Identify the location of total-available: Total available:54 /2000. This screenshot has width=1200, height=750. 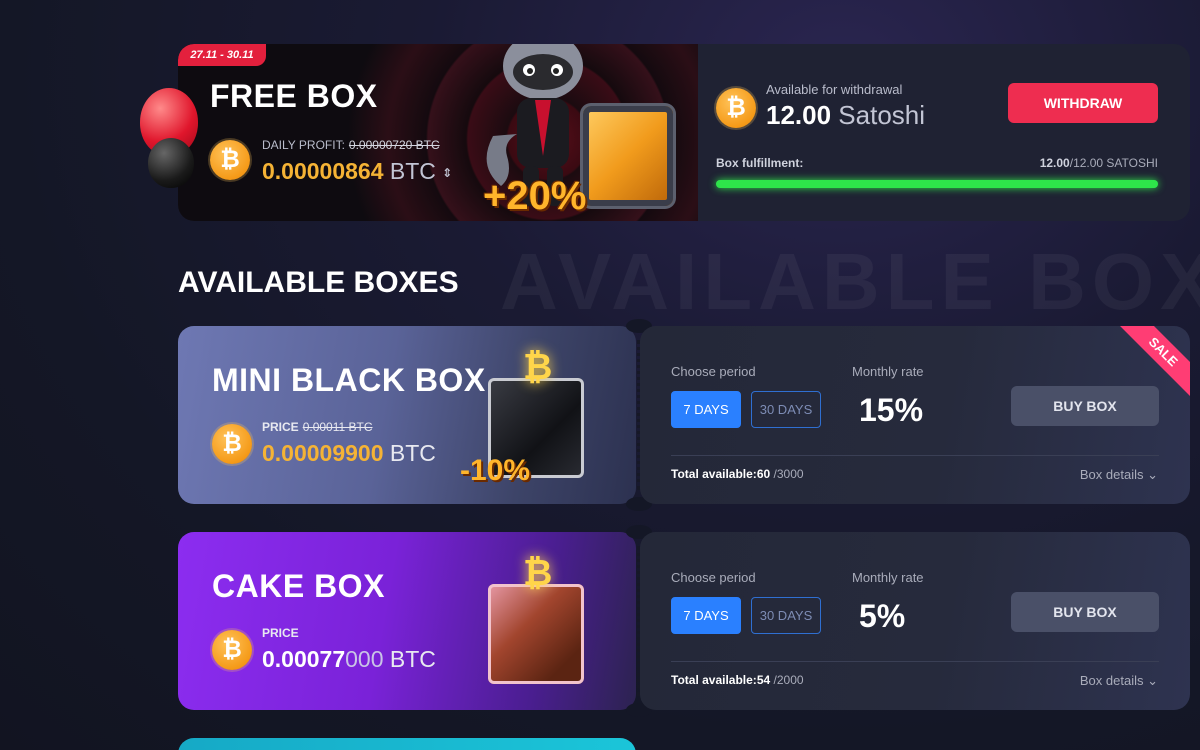
(737, 680).